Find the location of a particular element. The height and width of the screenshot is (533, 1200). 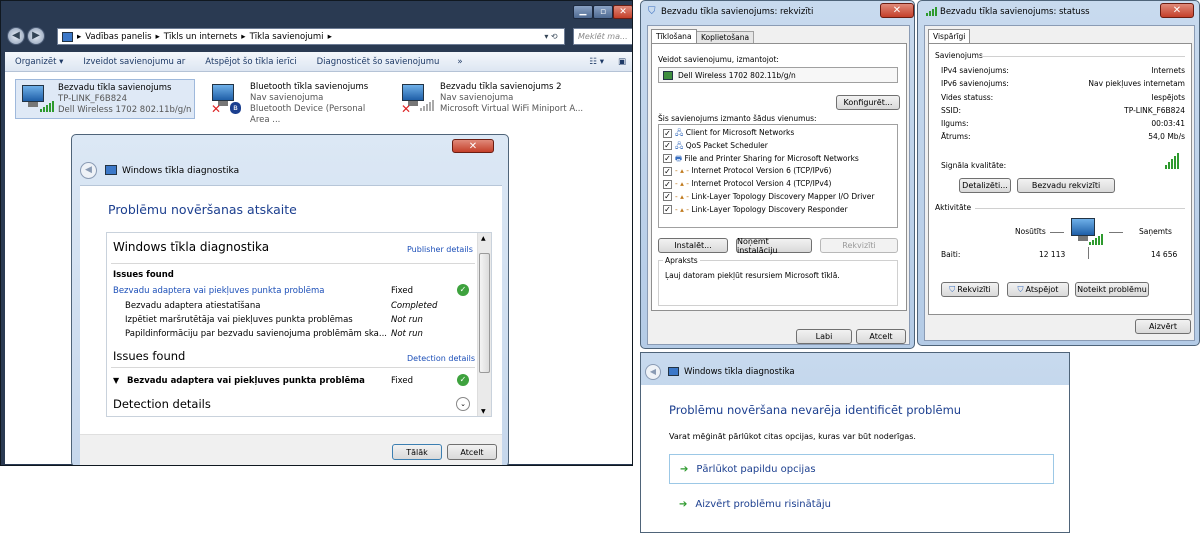

status-row: Ilgums: 00:03:41 is located at coordinates (1063, 124).